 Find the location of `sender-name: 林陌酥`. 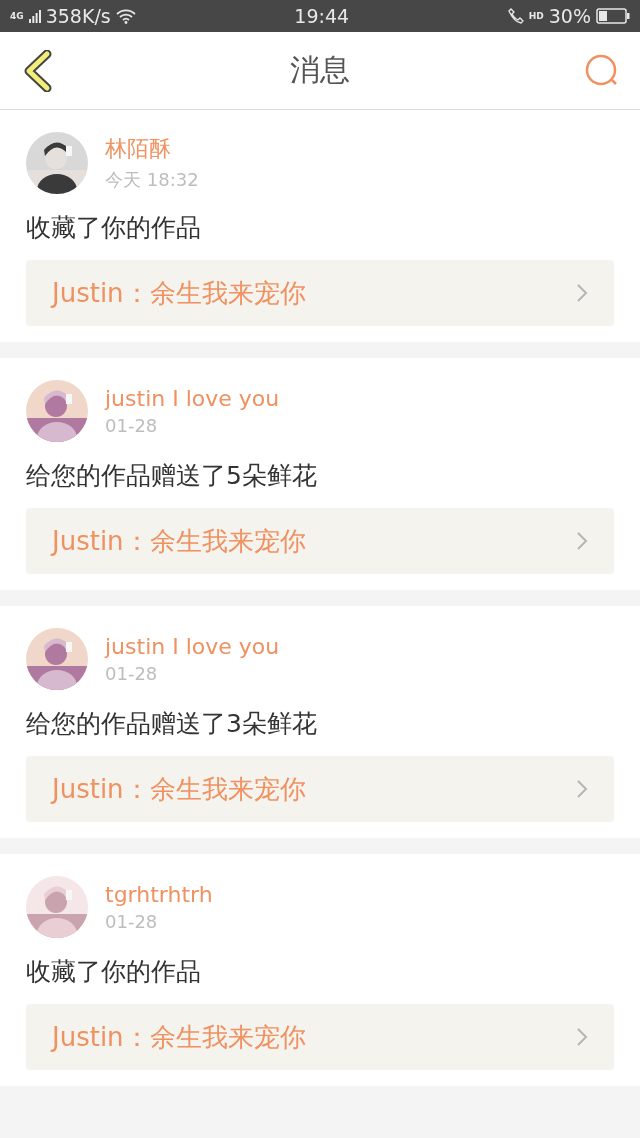

sender-name: 林陌酥 is located at coordinates (152, 149).